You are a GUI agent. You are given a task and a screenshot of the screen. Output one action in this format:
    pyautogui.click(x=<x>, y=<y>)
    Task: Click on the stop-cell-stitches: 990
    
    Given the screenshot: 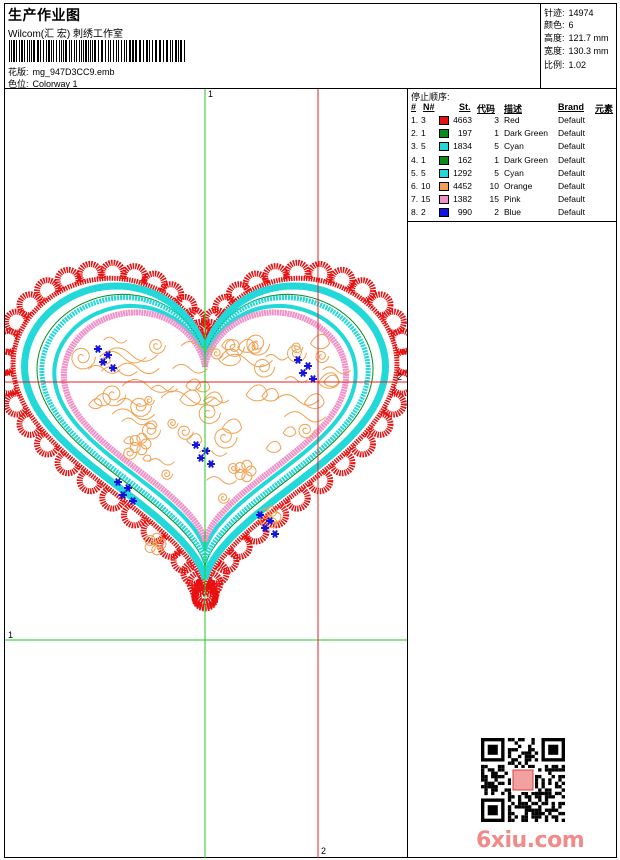 What is the action you would take?
    pyautogui.click(x=464, y=212)
    